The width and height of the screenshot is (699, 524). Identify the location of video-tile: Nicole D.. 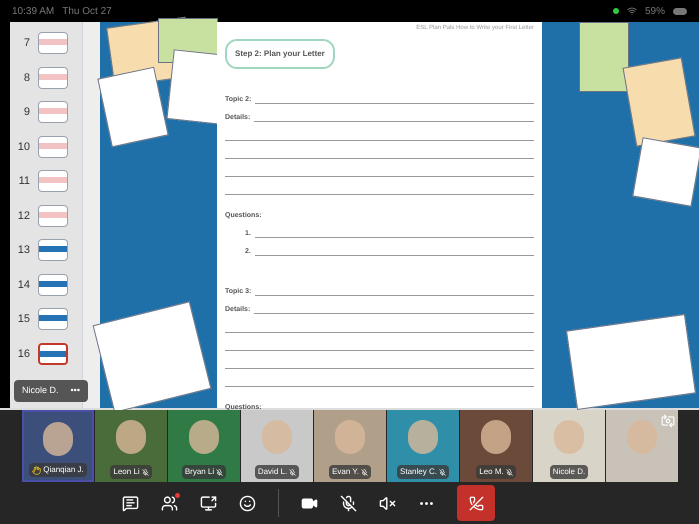
(569, 446).